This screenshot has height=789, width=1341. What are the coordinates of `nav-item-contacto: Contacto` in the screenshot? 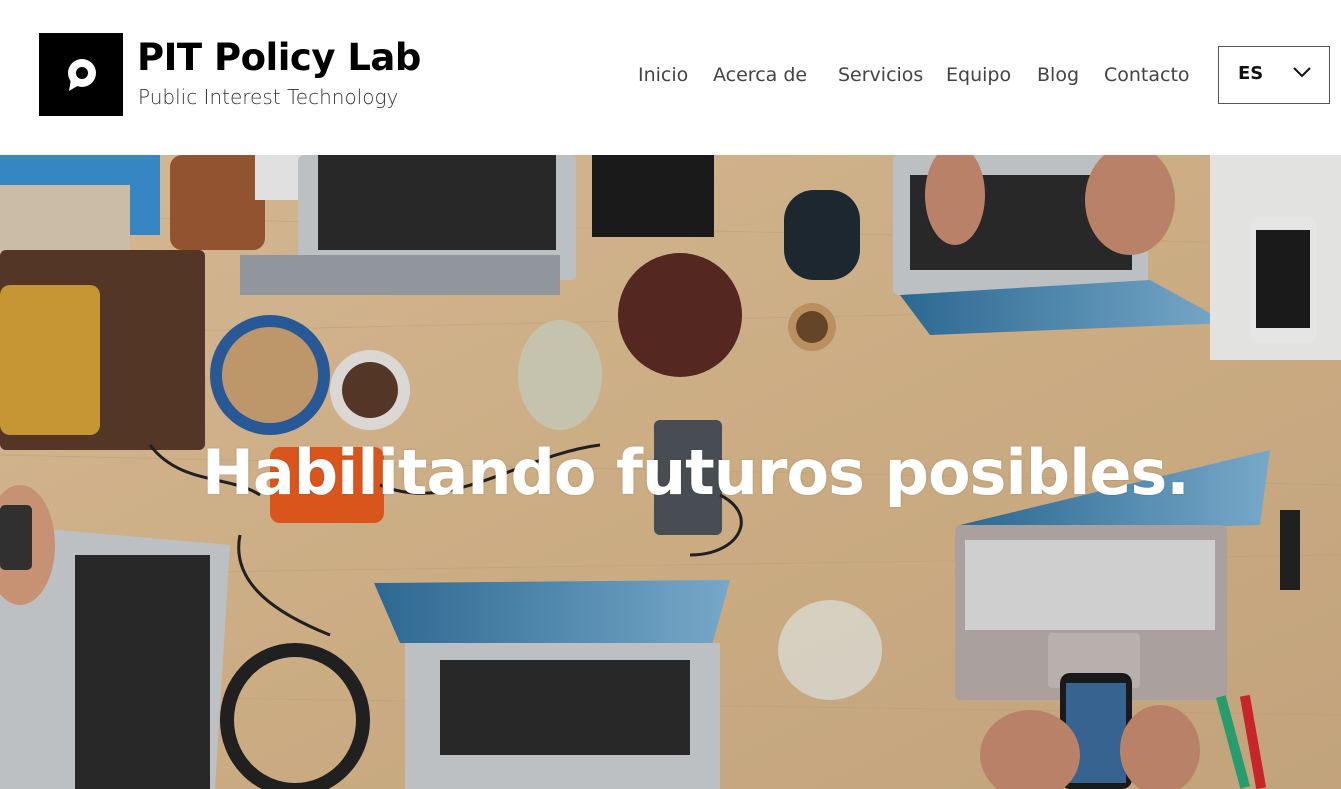 It's located at (1147, 75).